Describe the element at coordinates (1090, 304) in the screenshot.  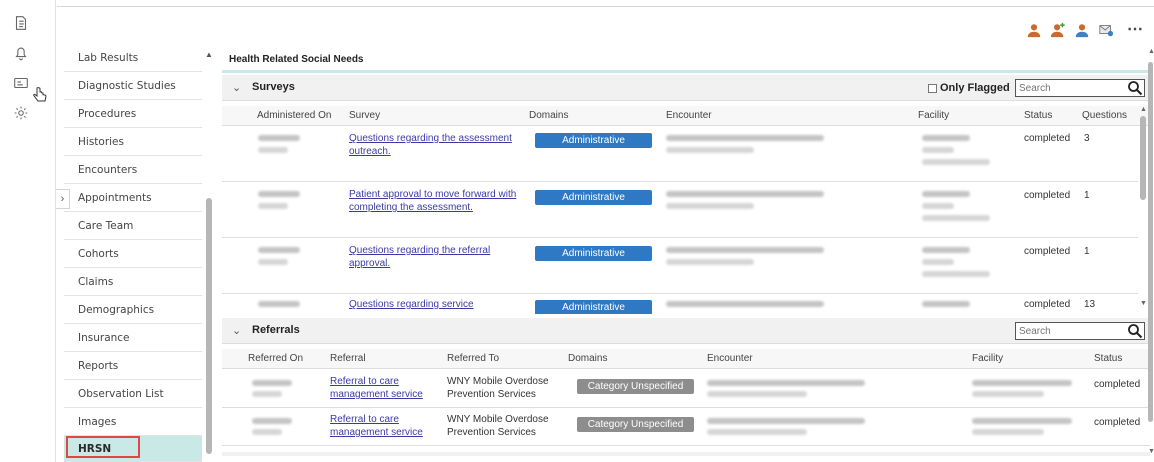
I see `question-count: 13` at that location.